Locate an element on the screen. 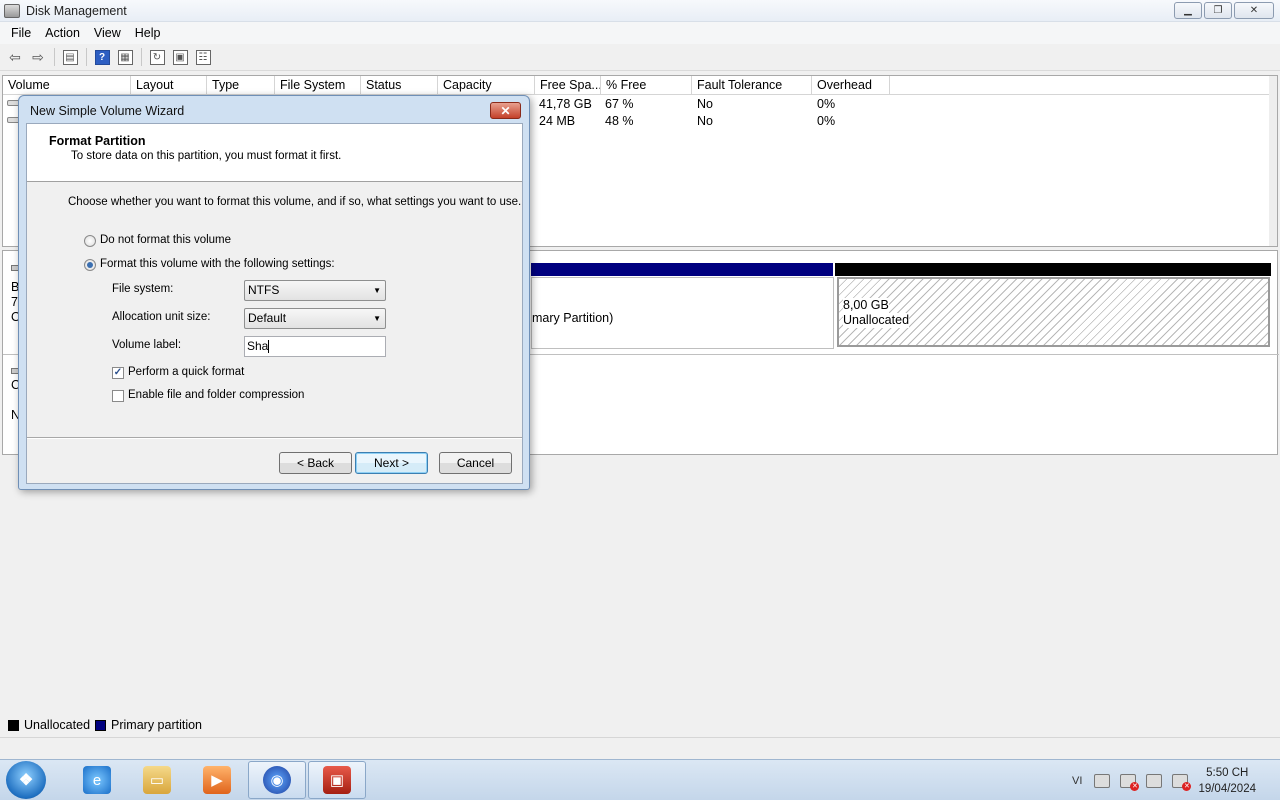 This screenshot has width=1280, height=800. legend: Unallocated Primary partition is located at coordinates (640, 725).